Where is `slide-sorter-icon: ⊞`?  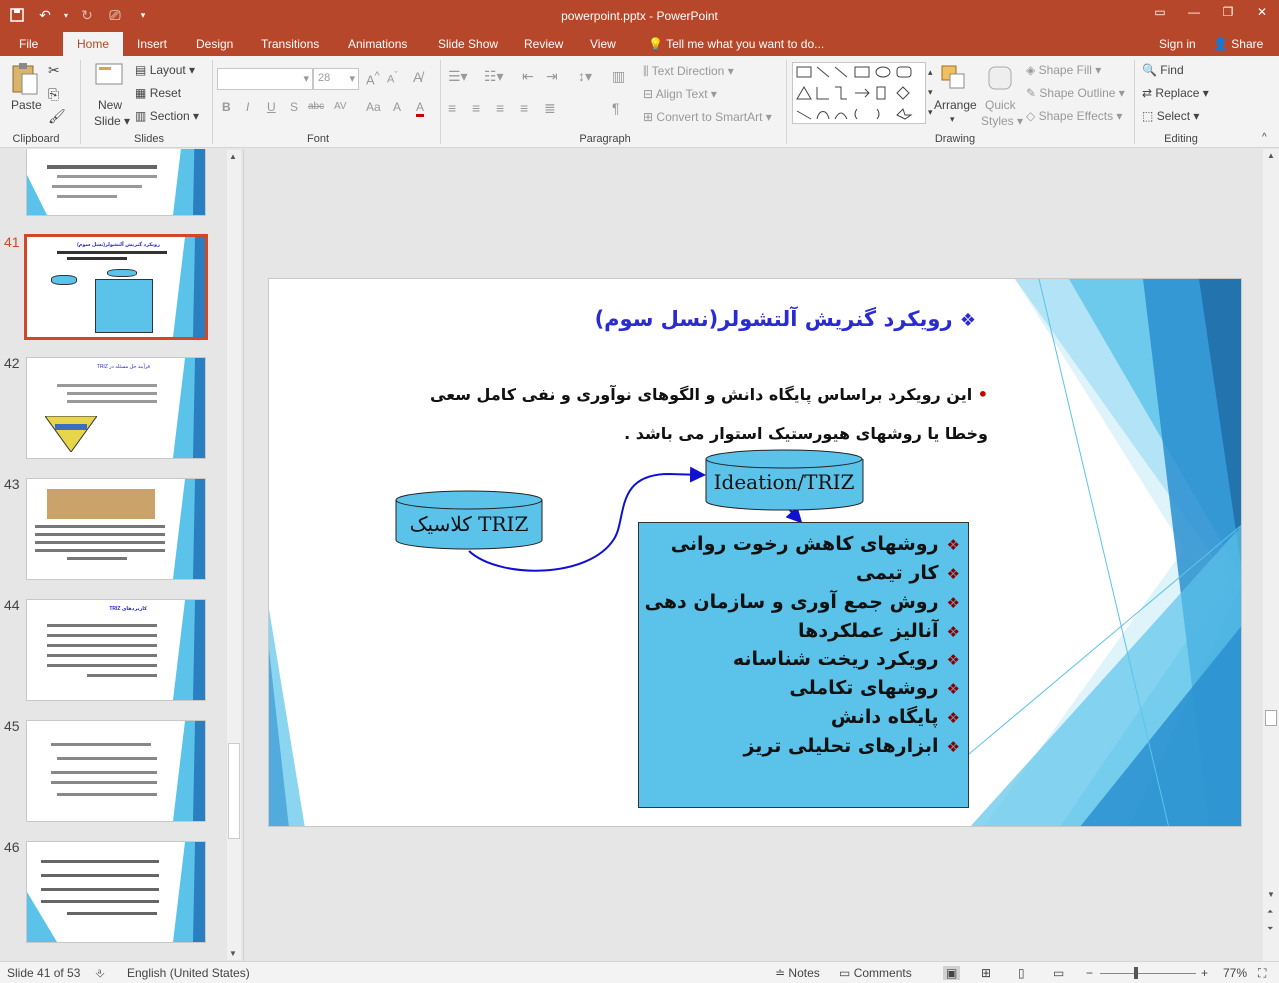
slide-sorter-icon: ⊞ is located at coordinates (986, 973).